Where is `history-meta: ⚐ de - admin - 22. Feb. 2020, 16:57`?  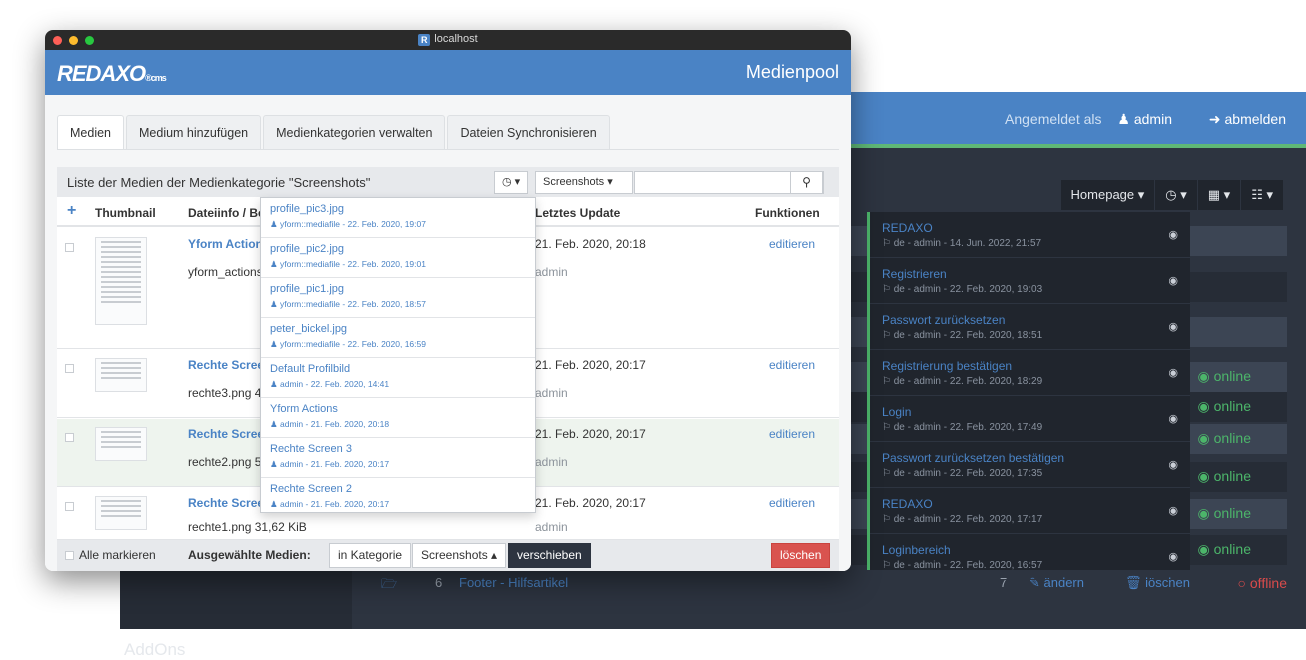
history-meta: ⚐ de - admin - 22. Feb. 2020, 16:57 is located at coordinates (962, 565).